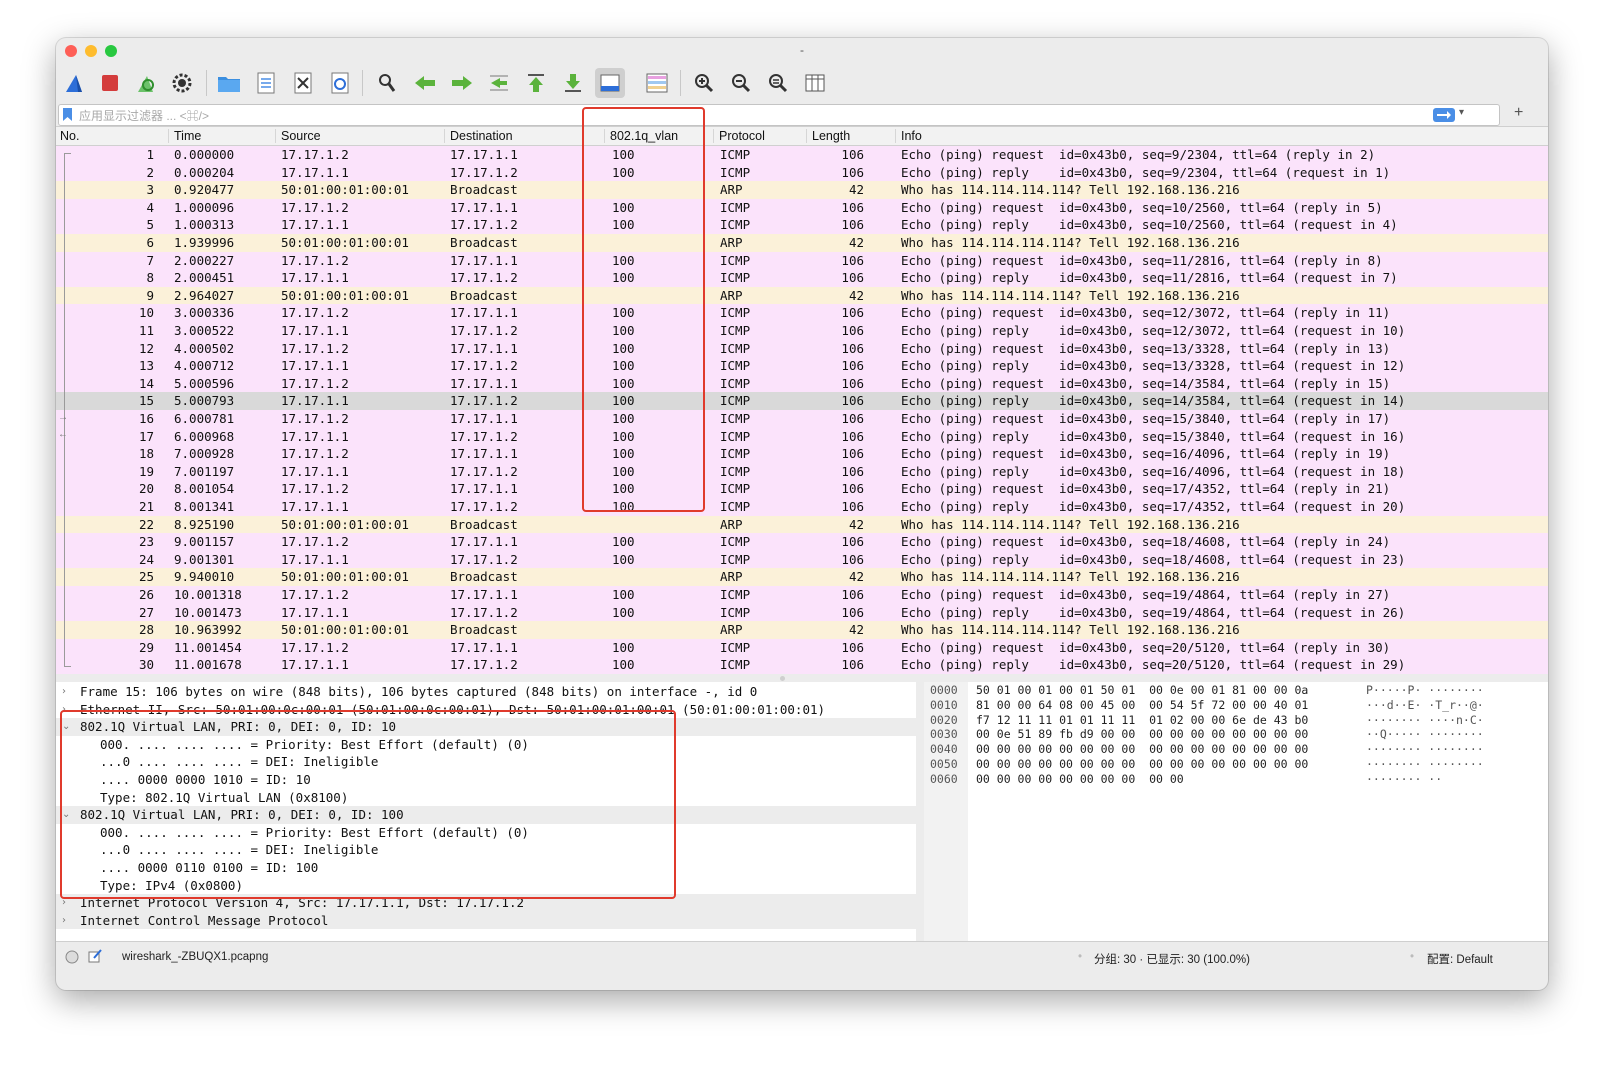 Image resolution: width=1604 pixels, height=1065 pixels. Describe the element at coordinates (486, 798) in the screenshot. I see `detail-tree-field: Type: 802.1Q Virtual LAN (0x8100)` at that location.